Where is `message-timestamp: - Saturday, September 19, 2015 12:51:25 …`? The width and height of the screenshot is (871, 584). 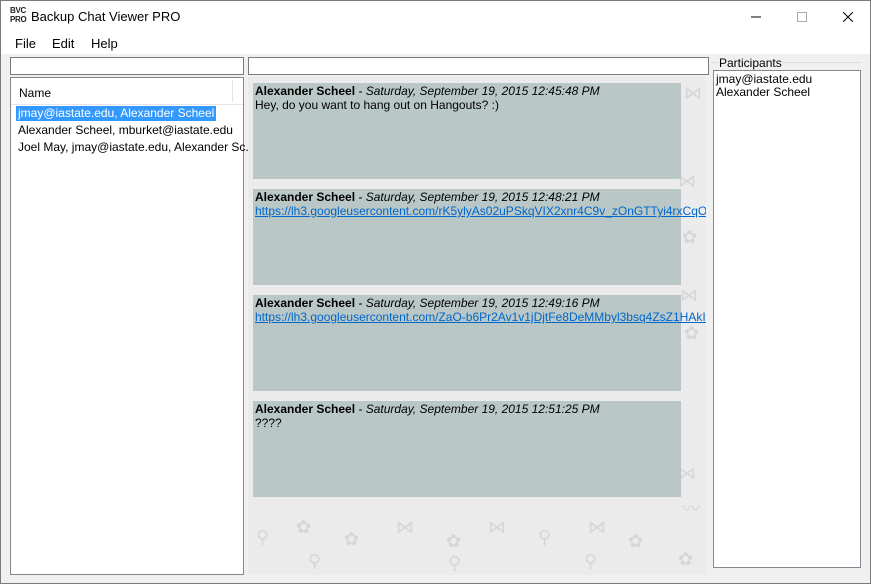
message-timestamp: - Saturday, September 19, 2015 12:51:25 … is located at coordinates (477, 409).